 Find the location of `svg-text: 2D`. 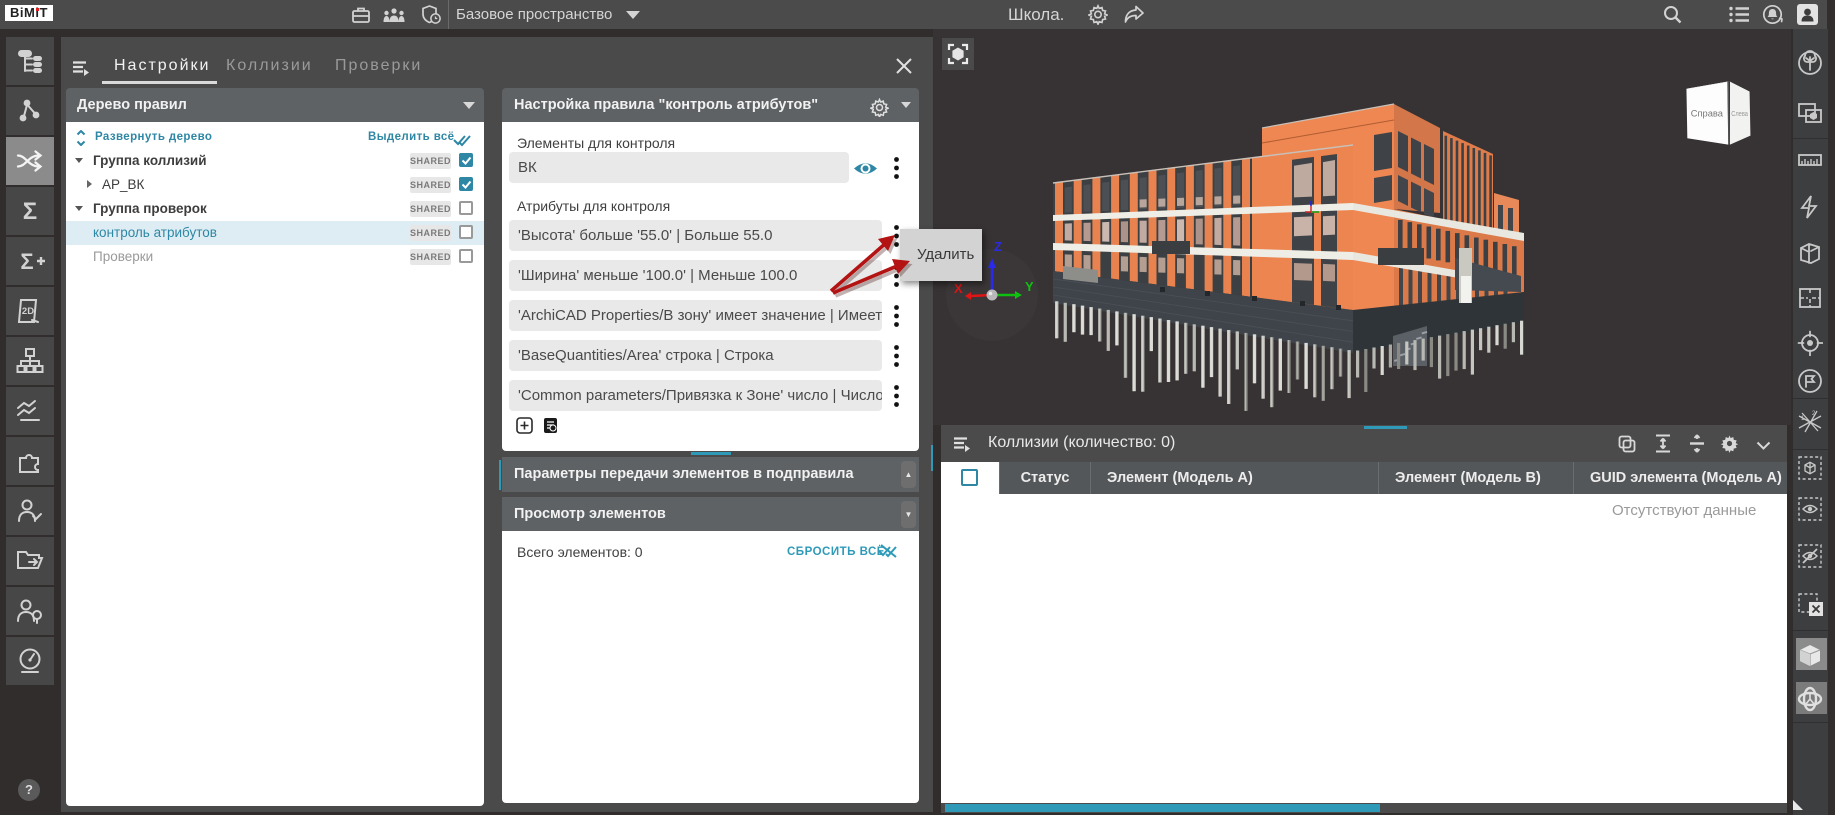

svg-text: 2D is located at coordinates (28, 311).